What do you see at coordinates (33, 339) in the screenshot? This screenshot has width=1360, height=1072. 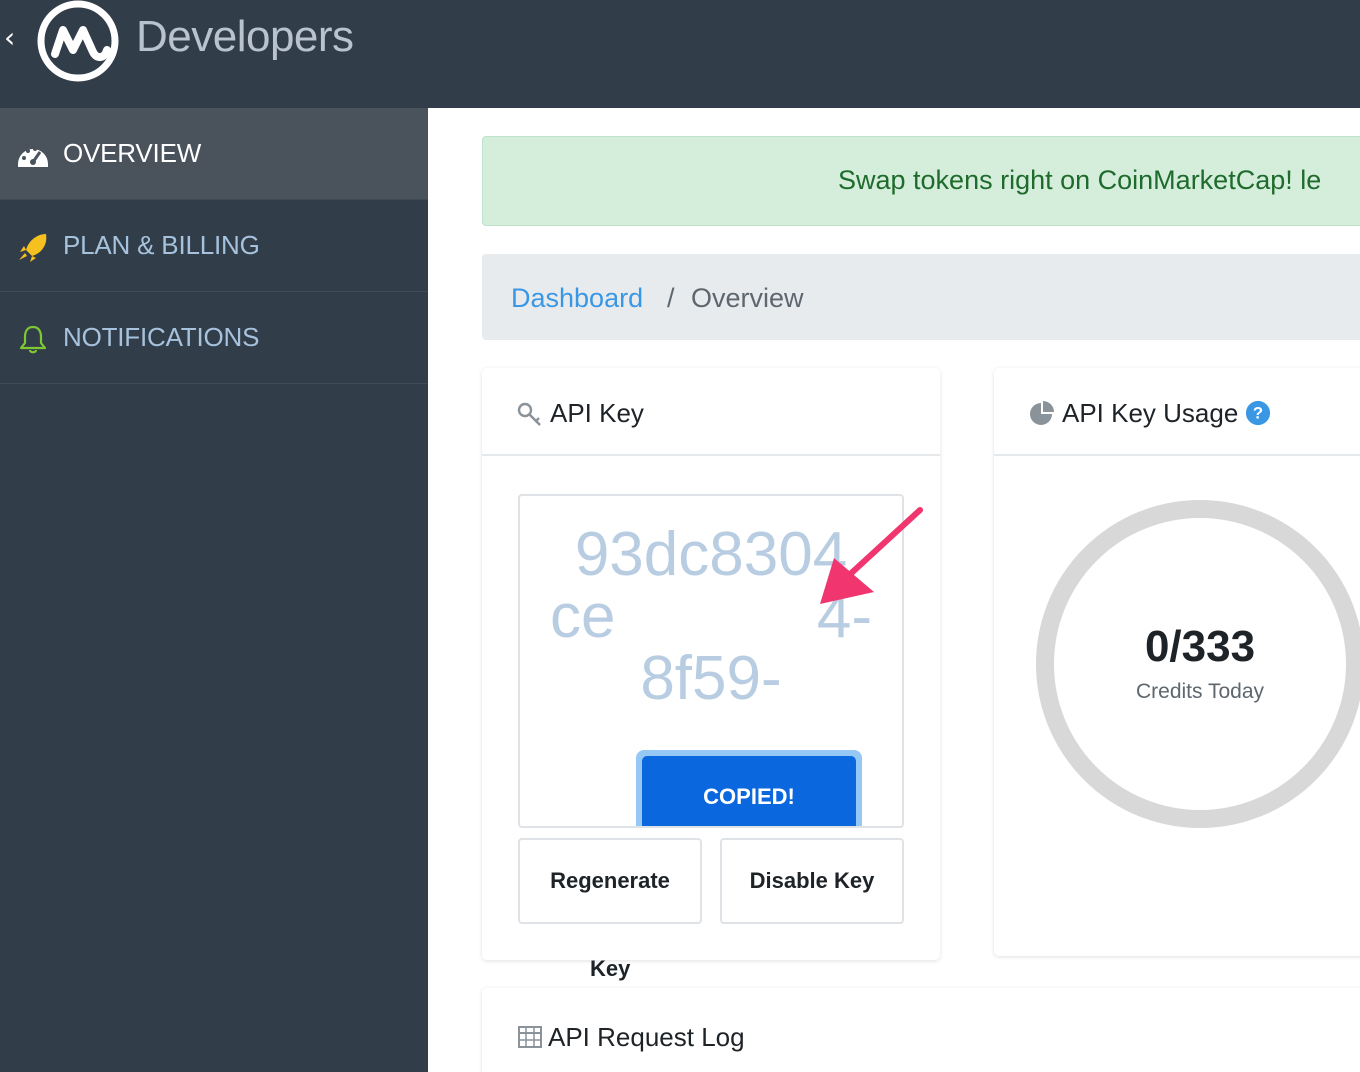 I see `bell-icon` at bounding box center [33, 339].